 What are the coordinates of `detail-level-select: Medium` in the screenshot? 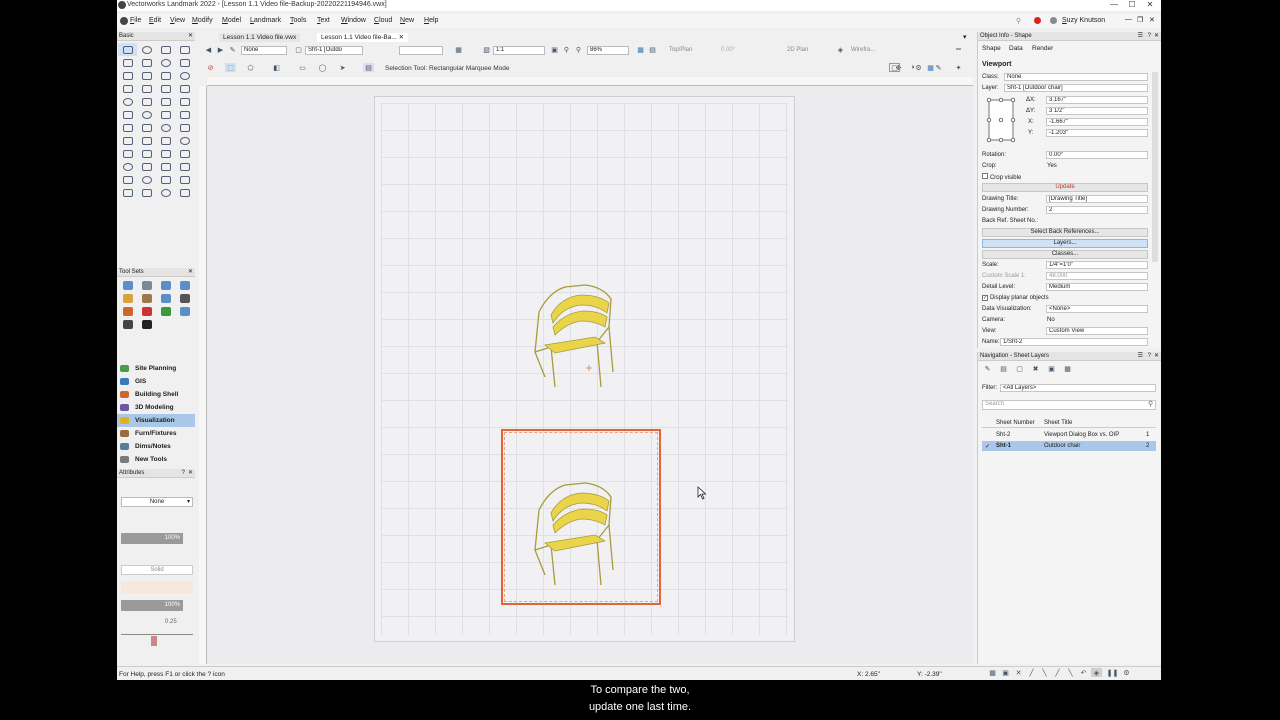 It's located at (1097, 287).